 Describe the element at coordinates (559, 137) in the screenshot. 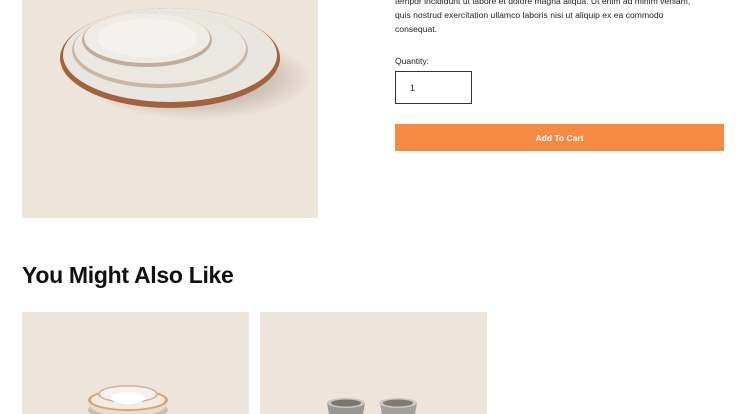

I see `add-to-cart-button: Add To Cart` at that location.